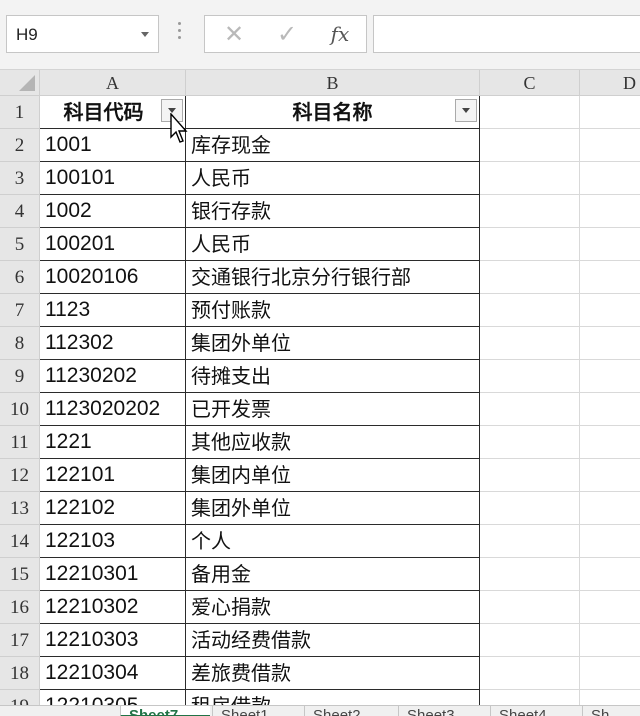 The image size is (640, 716). I want to click on sheet-tab: Sheet2, so click(350, 711).